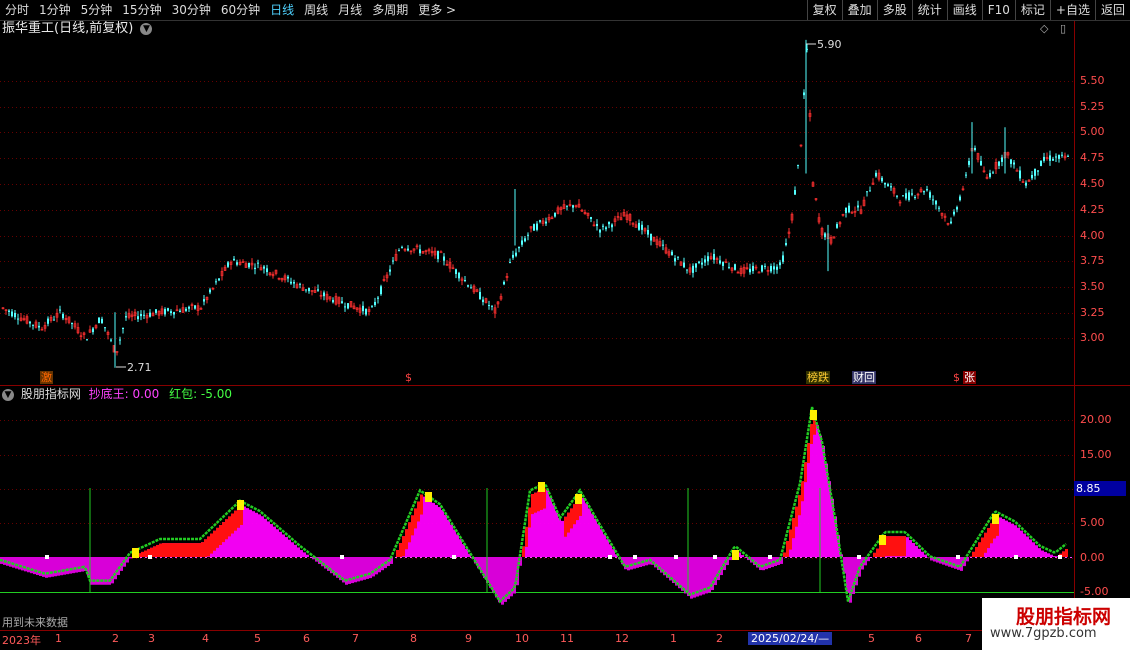 This screenshot has height=650, width=1130. I want to click on indicator-k1-value: 抄底王: 0.00, so click(124, 394).